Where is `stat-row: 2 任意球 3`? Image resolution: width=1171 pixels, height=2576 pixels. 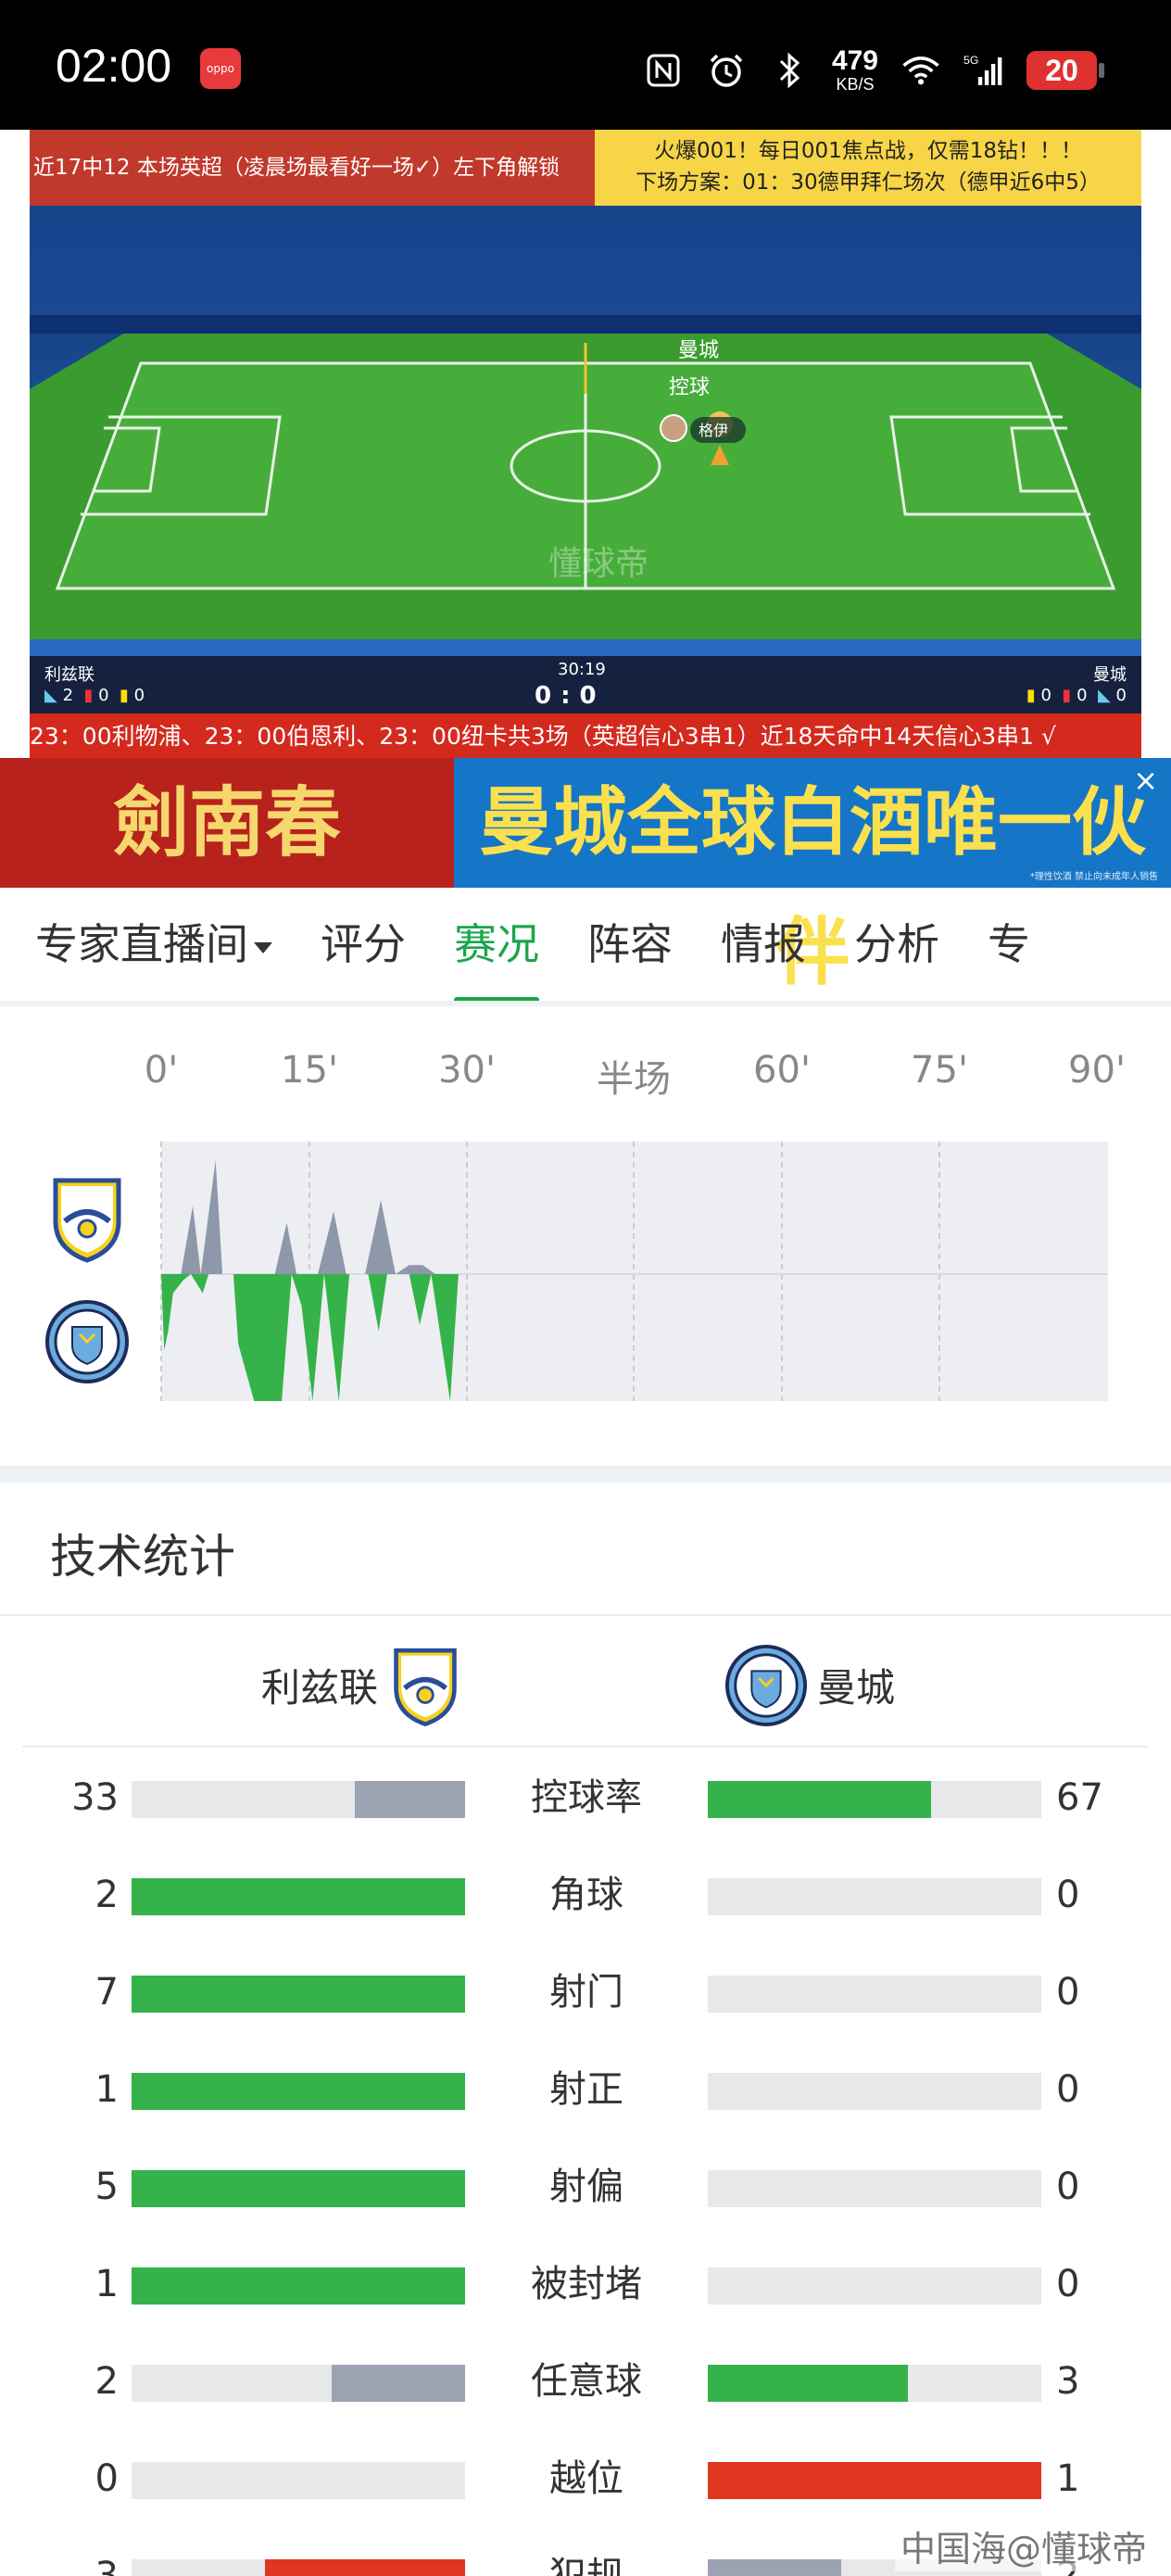
stat-row: 2 任意球 3 is located at coordinates (585, 2381).